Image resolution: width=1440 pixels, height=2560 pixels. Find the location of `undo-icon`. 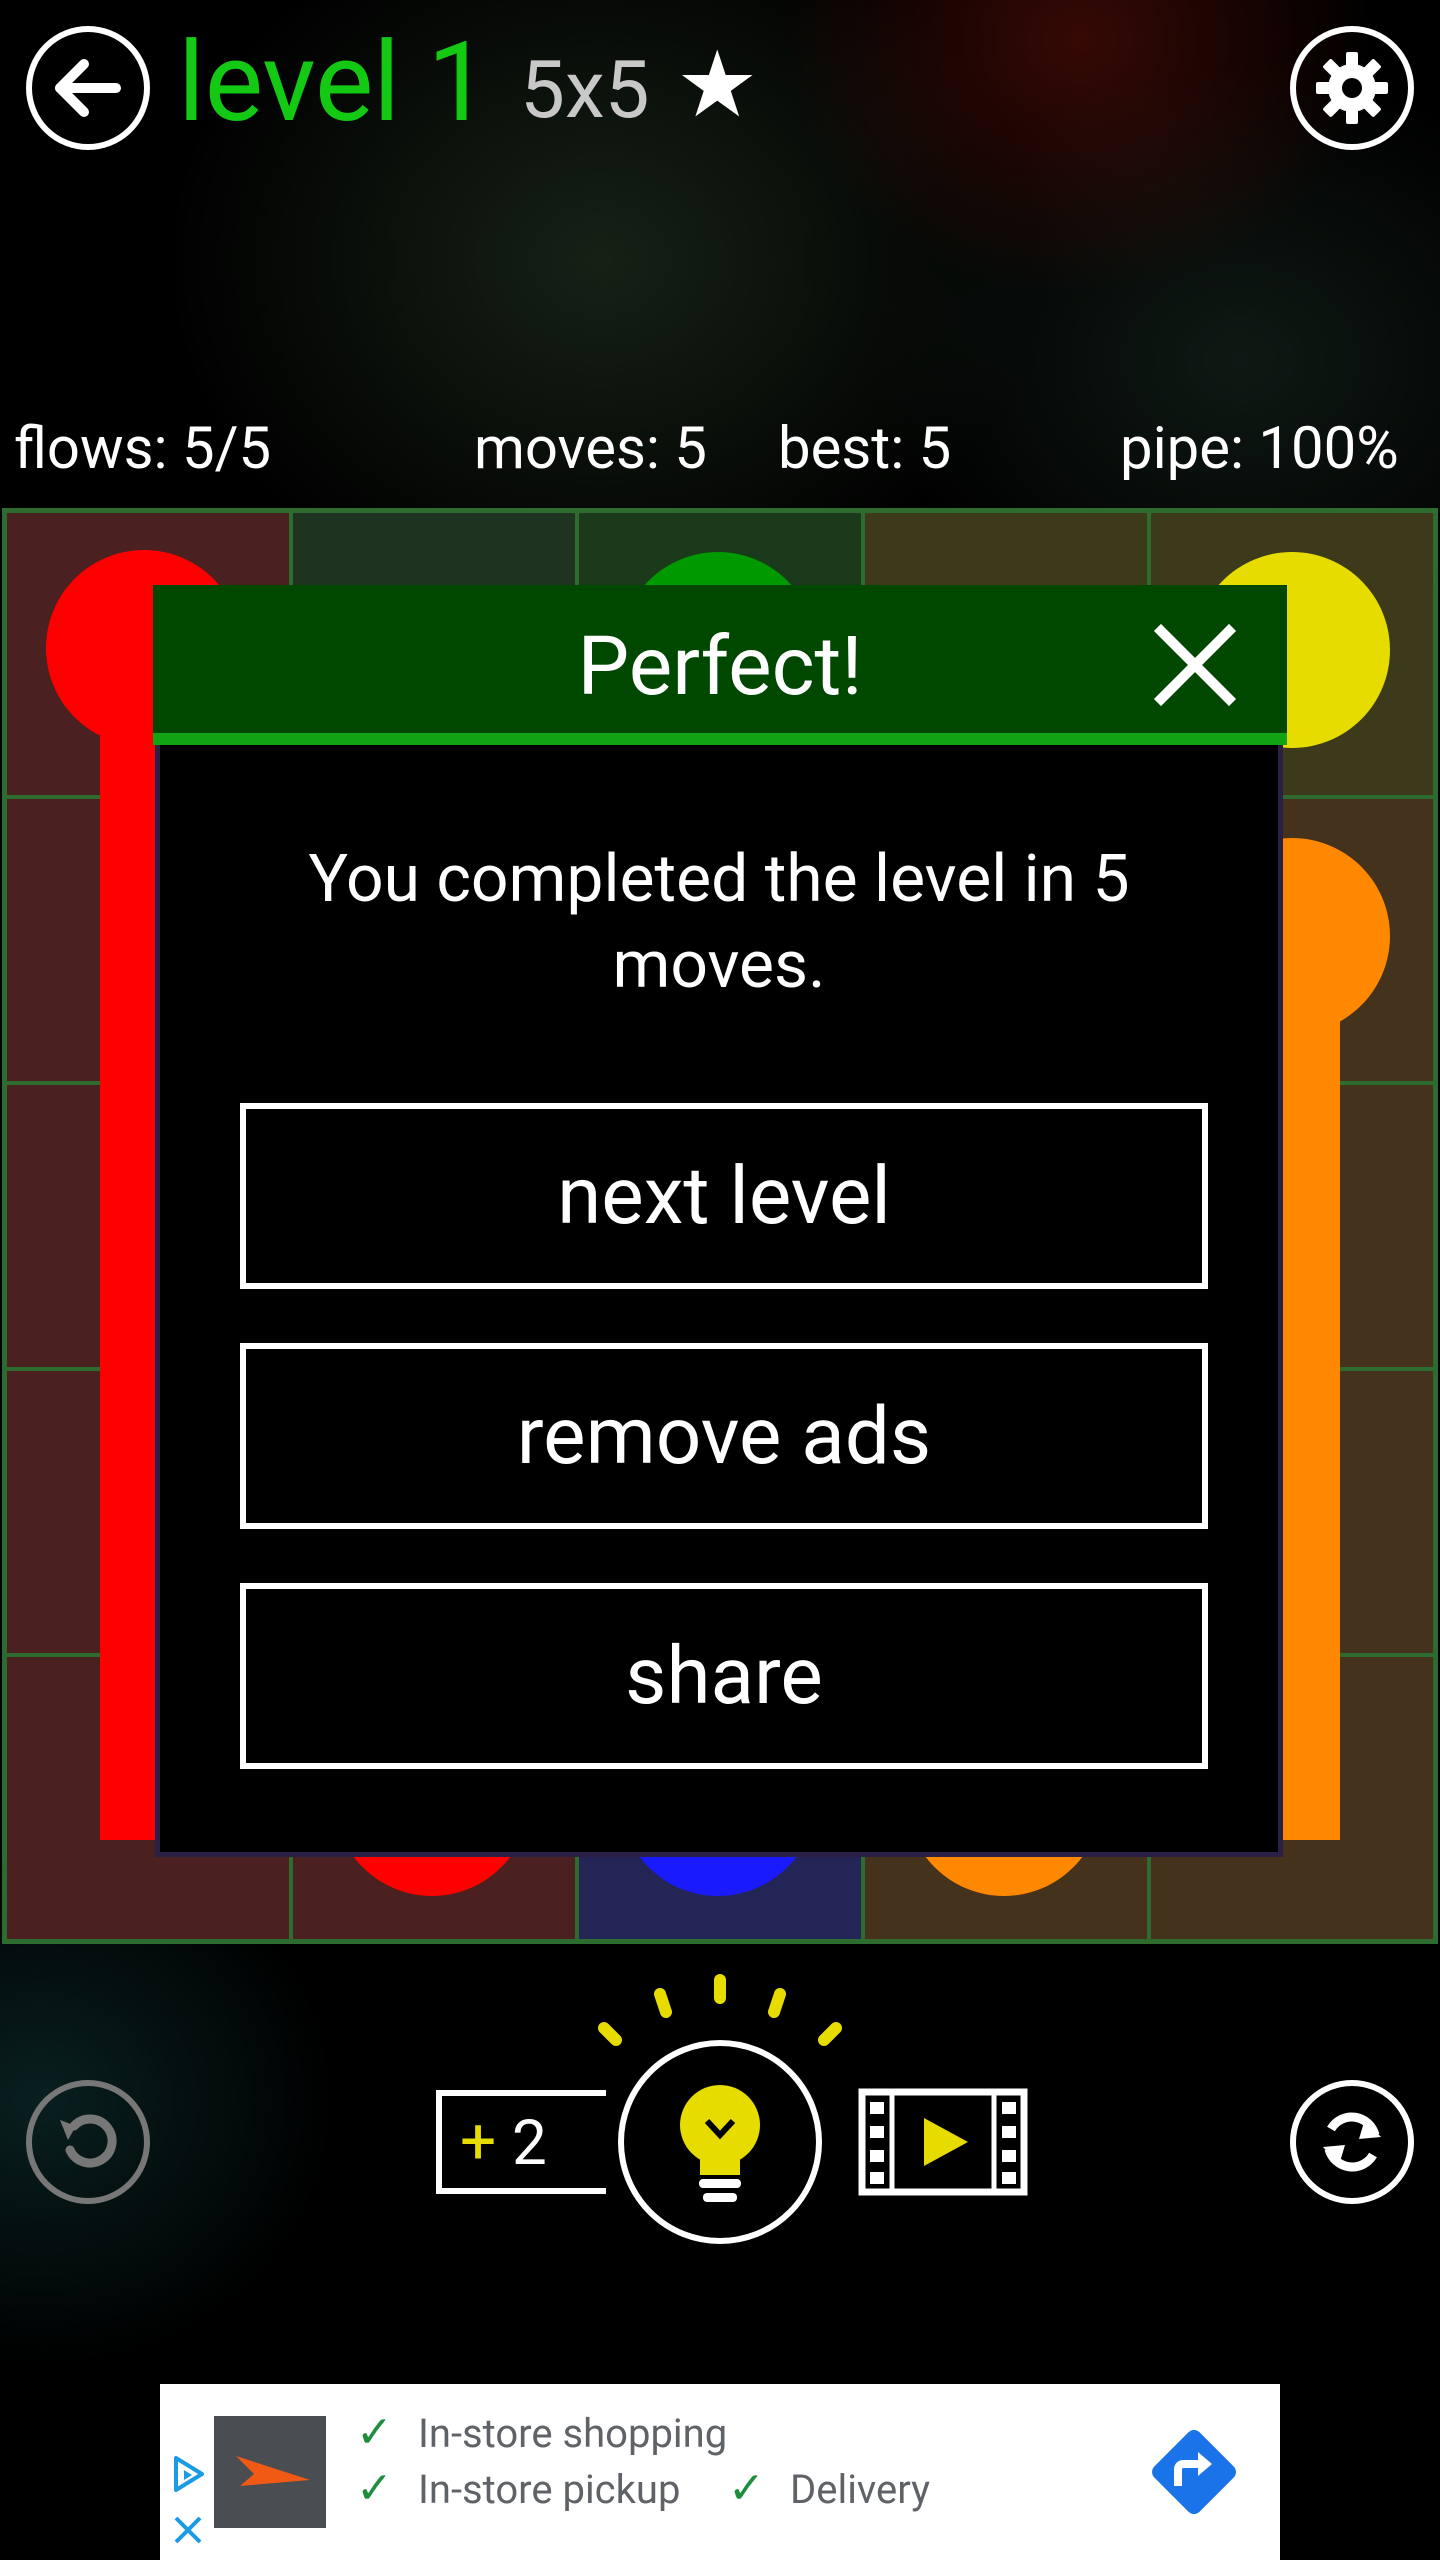

undo-icon is located at coordinates (88, 2141).